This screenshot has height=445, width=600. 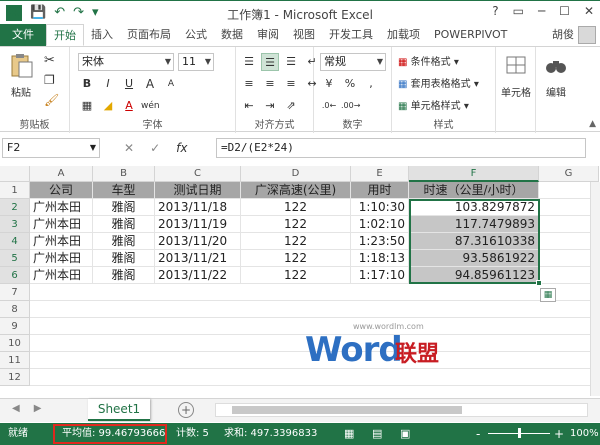 What do you see at coordinates (587, 35) in the screenshot?
I see `avatar` at bounding box center [587, 35].